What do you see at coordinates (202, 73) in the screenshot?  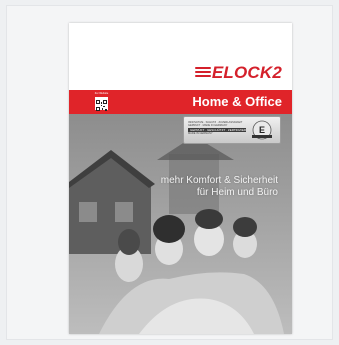 I see `logo-stripes-icon` at bounding box center [202, 73].